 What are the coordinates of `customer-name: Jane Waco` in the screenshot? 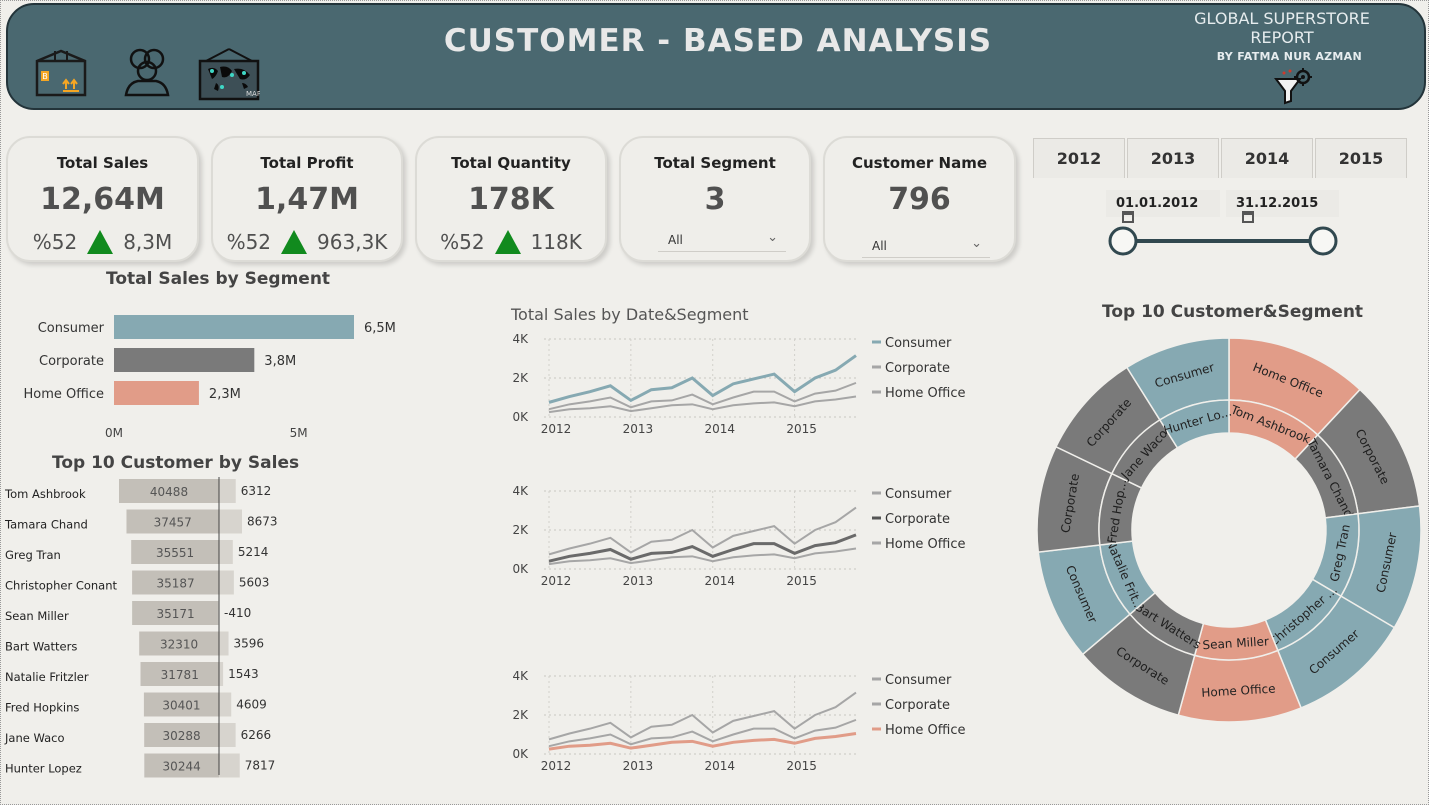 It's located at (34, 738).